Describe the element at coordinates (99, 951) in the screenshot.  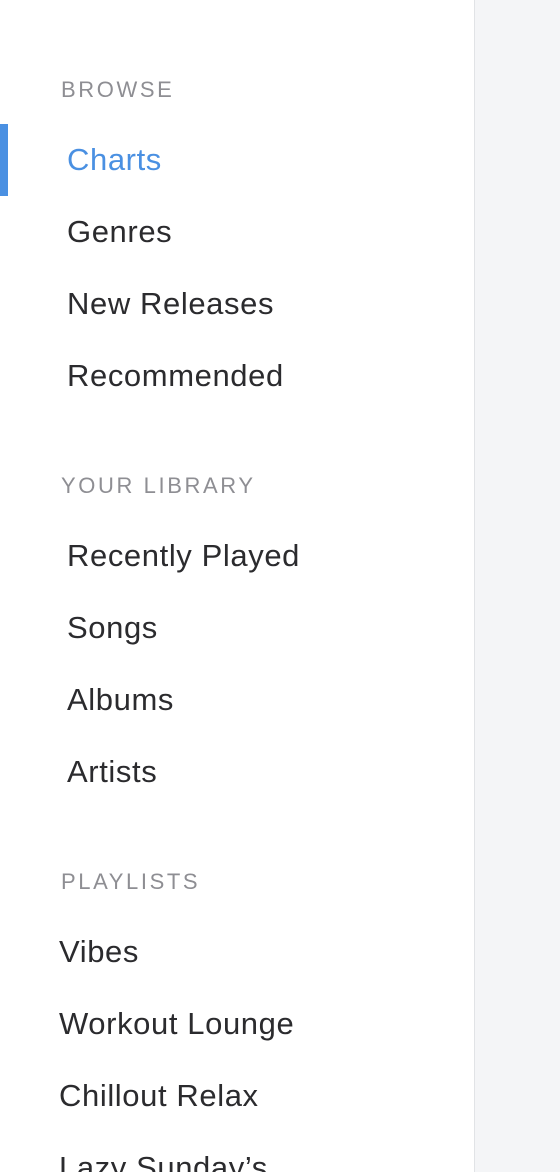
I see `playlist-item-label: Vibes` at that location.